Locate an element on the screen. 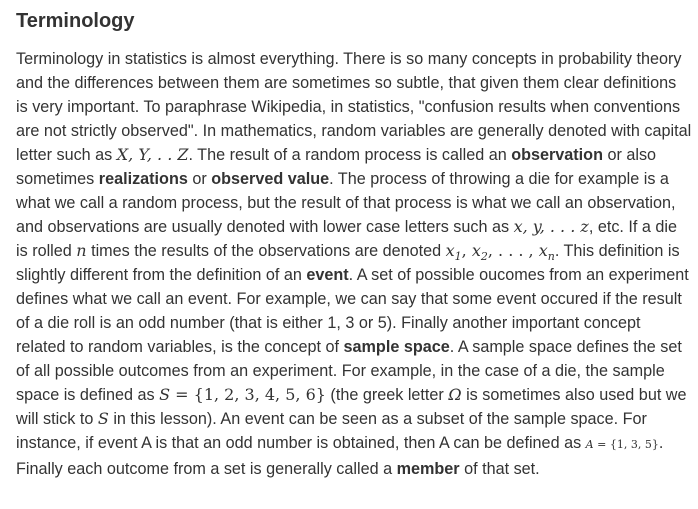  text-run: (the greek letter is located at coordinates (387, 395).